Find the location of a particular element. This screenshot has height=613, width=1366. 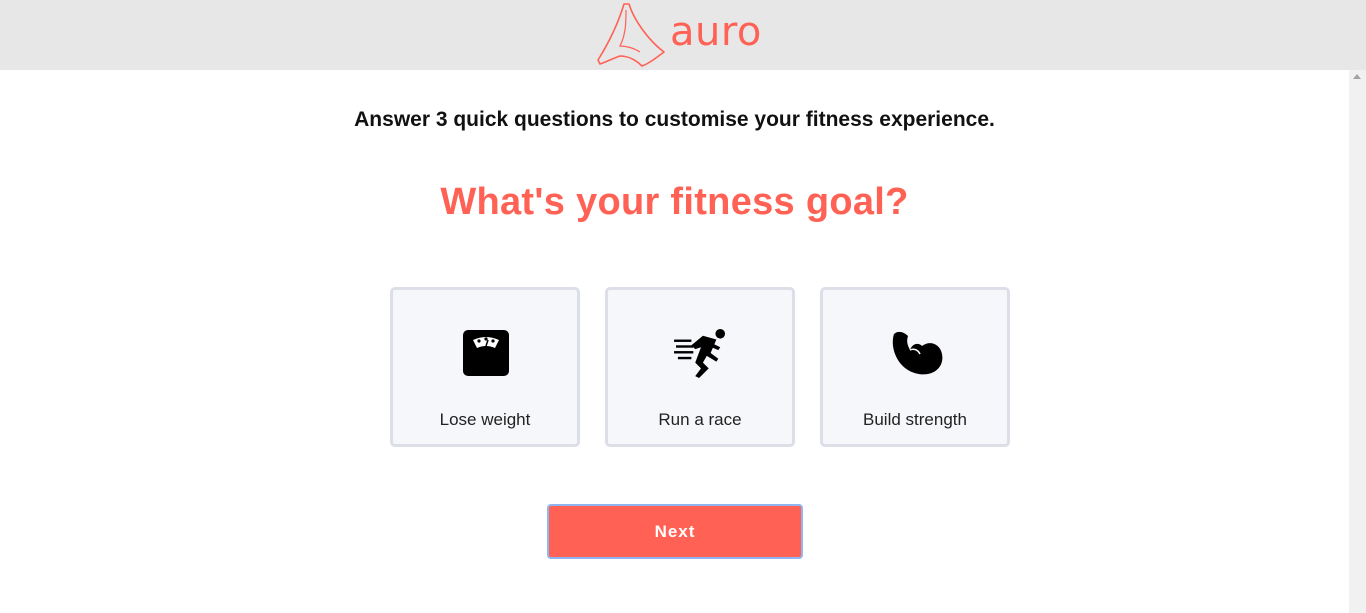

vertical-scrollbar is located at coordinates (1357, 341).